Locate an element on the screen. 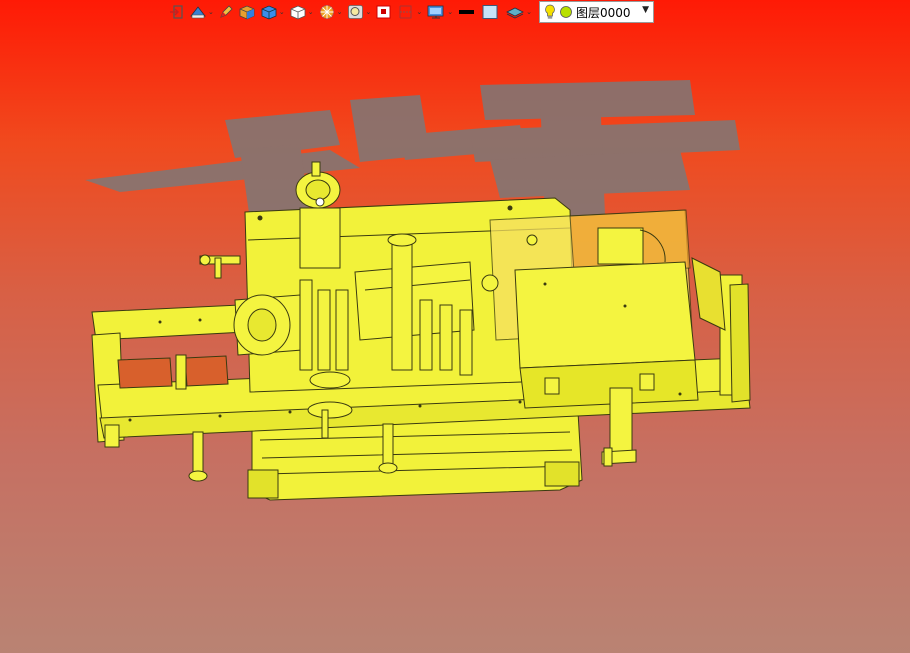 The height and width of the screenshot is (653, 910). solid-view-button: ⌄ is located at coordinates (272, 12).